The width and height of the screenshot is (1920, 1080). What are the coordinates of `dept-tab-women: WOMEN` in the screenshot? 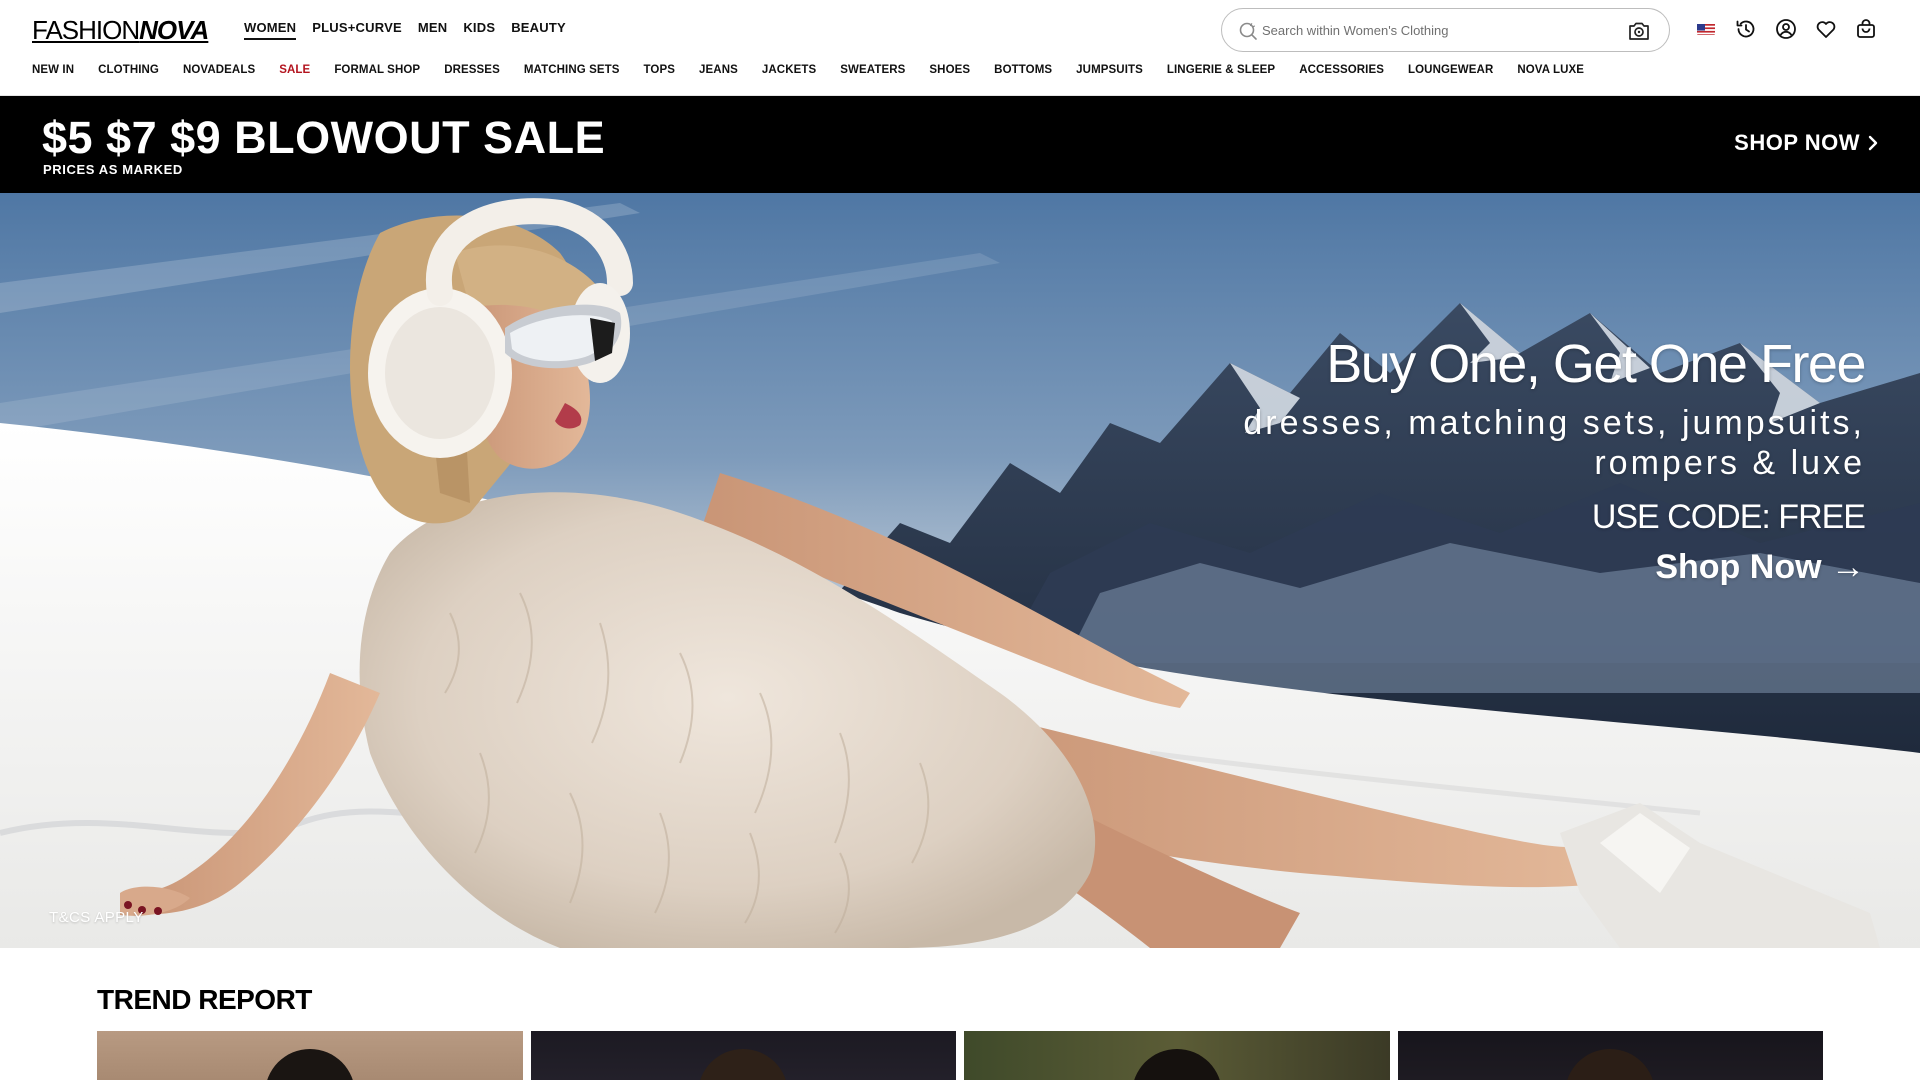 It's located at (270, 30).